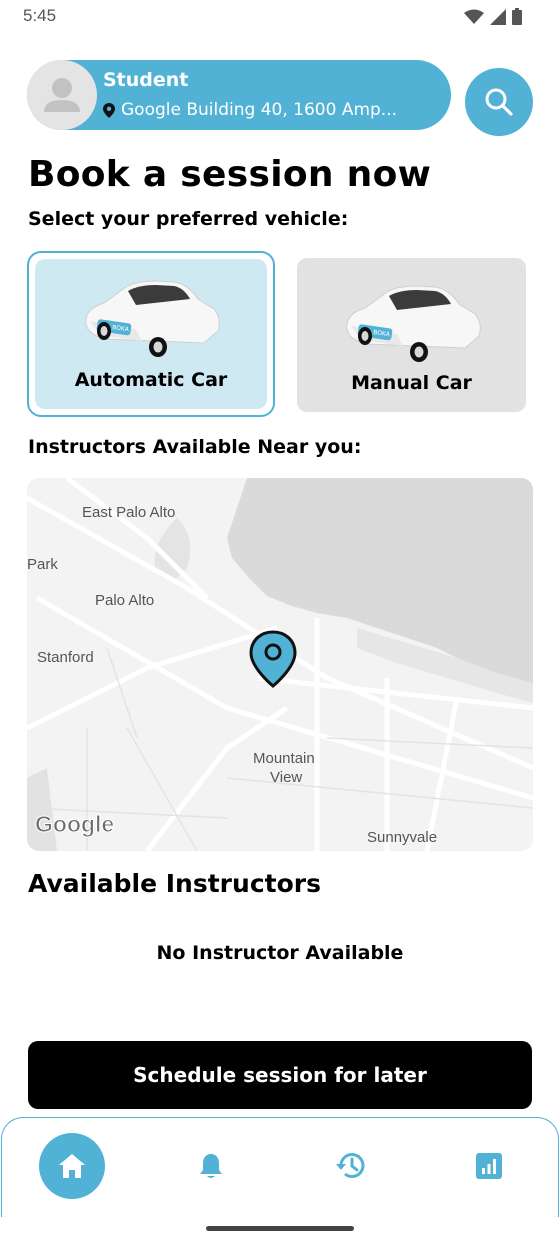 This screenshot has width=560, height=1244. What do you see at coordinates (40, 15) in the screenshot?
I see `status-time: 5:45` at bounding box center [40, 15].